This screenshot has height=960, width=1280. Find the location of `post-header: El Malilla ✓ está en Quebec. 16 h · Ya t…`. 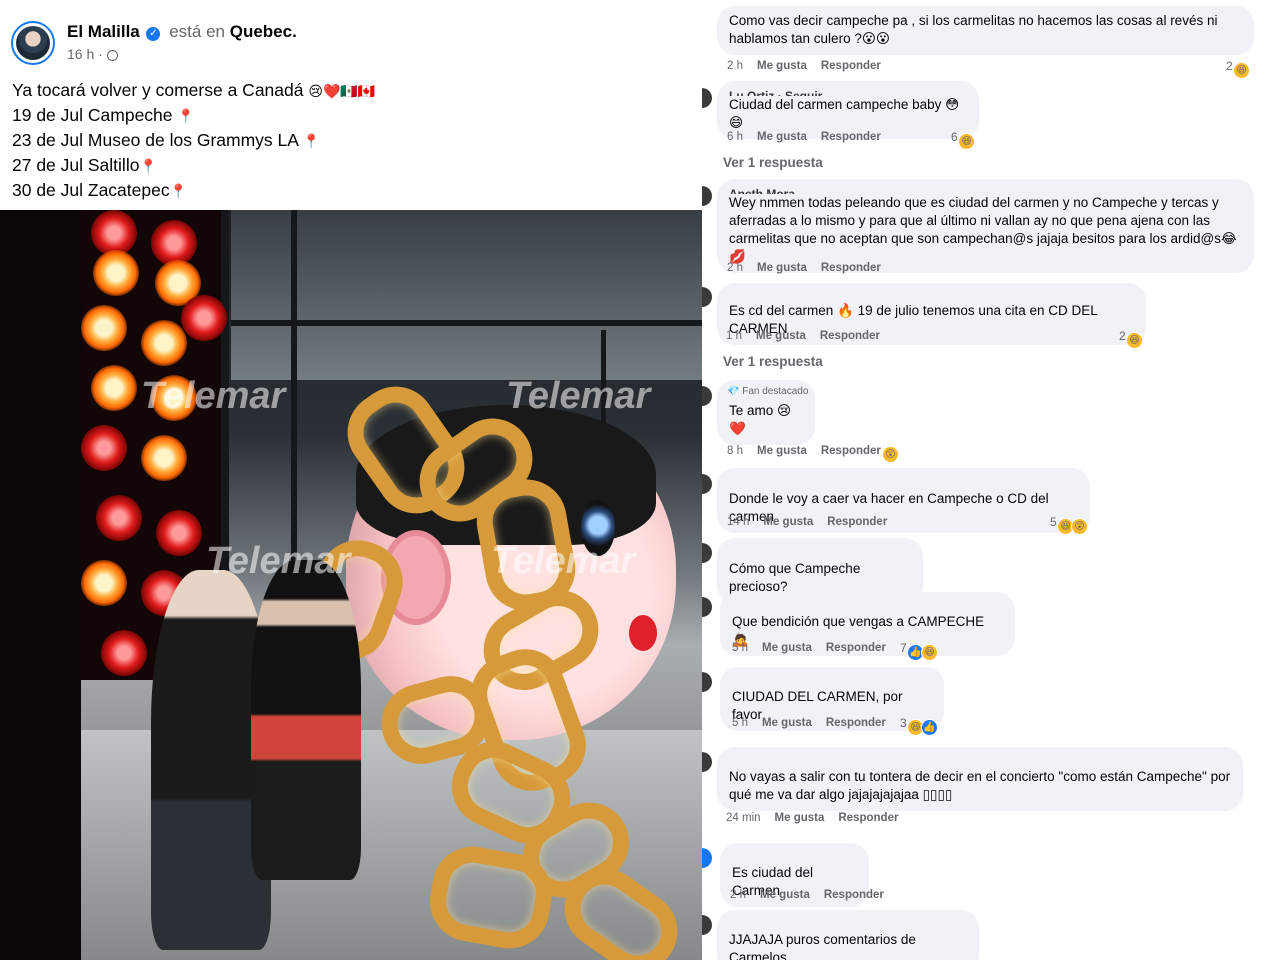

post-header: El Malilla ✓ está en Quebec. 16 h · Ya t… is located at coordinates (351, 105).